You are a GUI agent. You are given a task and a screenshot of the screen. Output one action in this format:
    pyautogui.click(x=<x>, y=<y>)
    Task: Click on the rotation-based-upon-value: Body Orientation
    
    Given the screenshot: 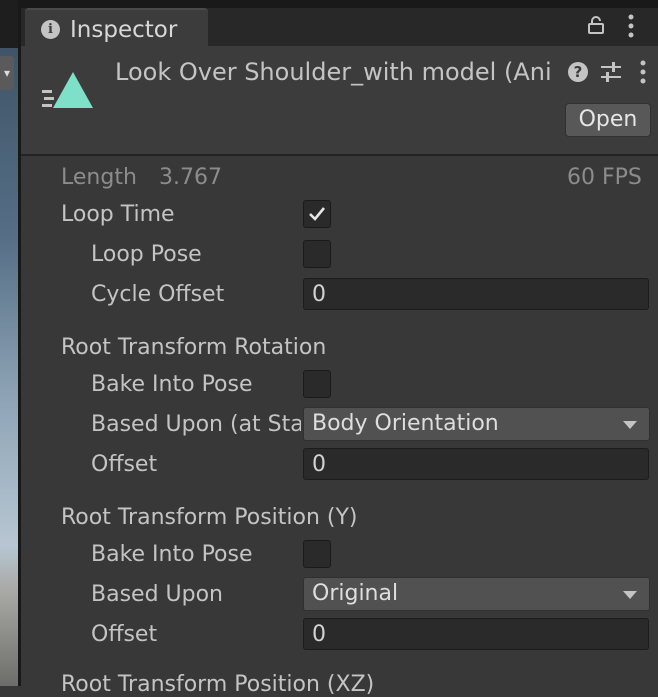 What is the action you would take?
    pyautogui.click(x=405, y=423)
    